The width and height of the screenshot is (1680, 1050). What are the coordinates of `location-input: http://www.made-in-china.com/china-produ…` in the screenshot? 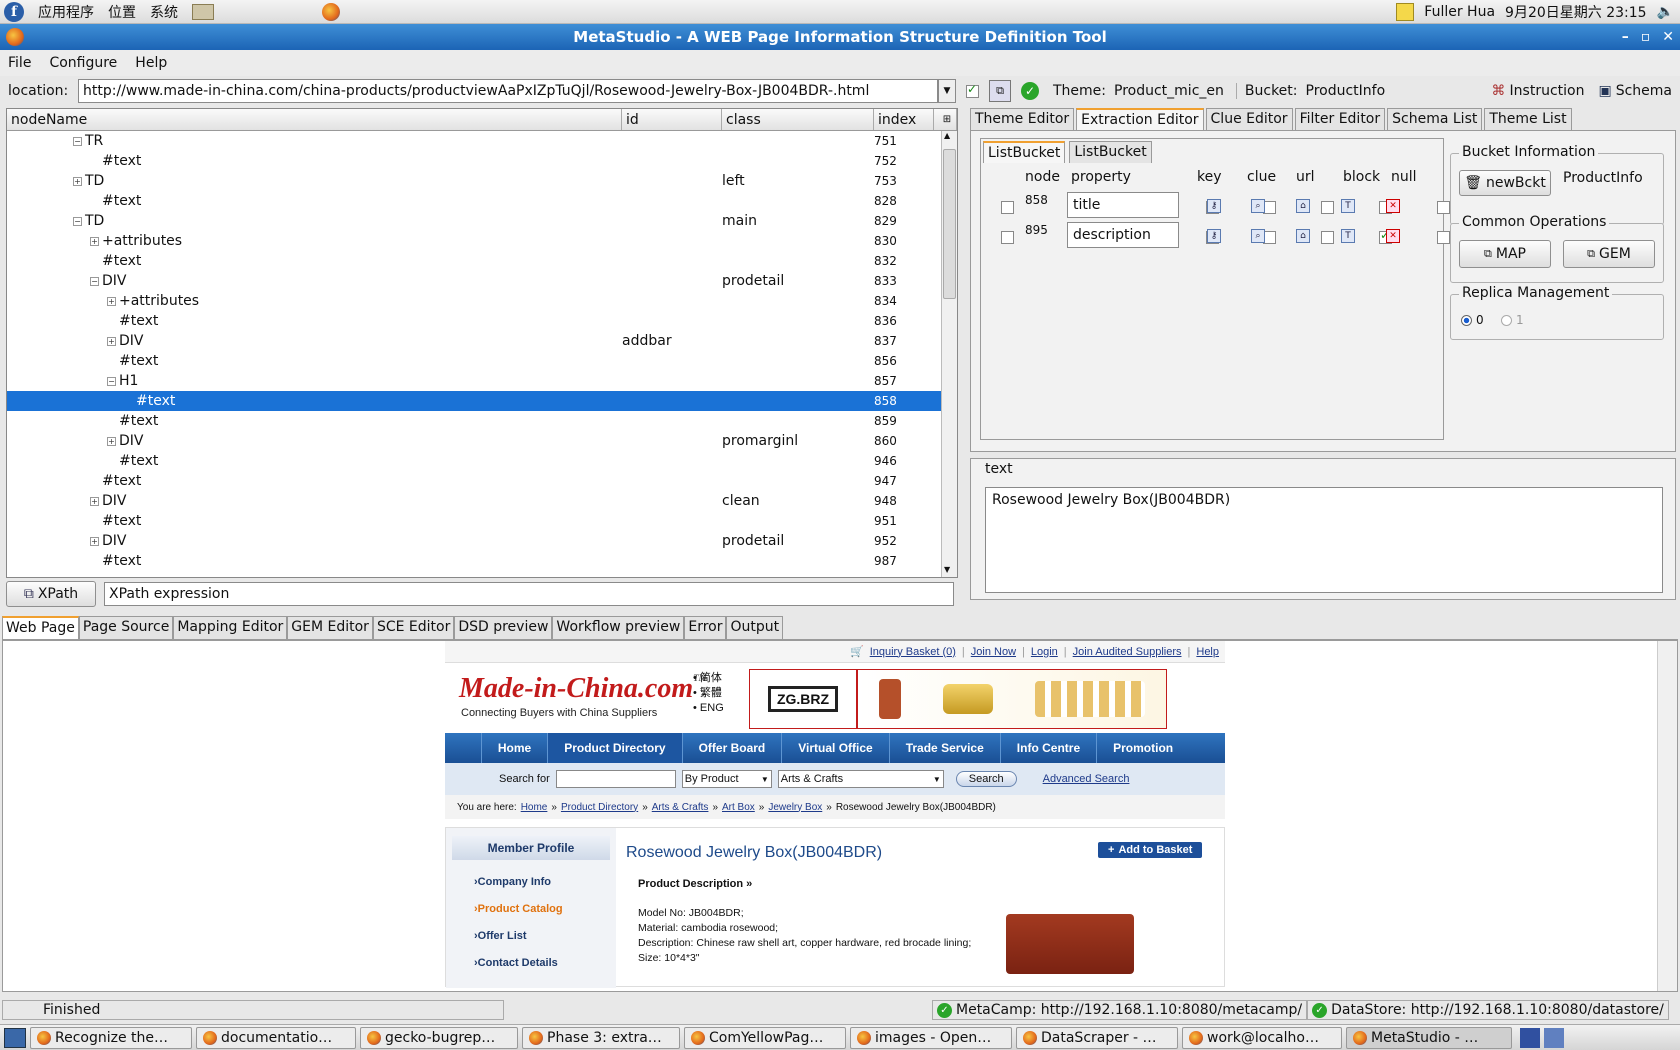 It's located at (508, 91).